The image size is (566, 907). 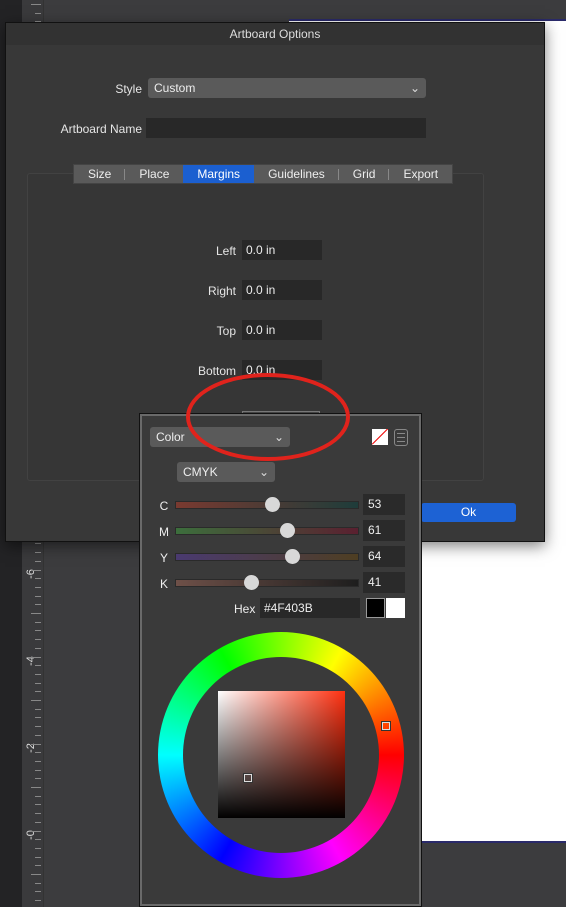 What do you see at coordinates (286, 128) in the screenshot?
I see `artboard-name-input` at bounding box center [286, 128].